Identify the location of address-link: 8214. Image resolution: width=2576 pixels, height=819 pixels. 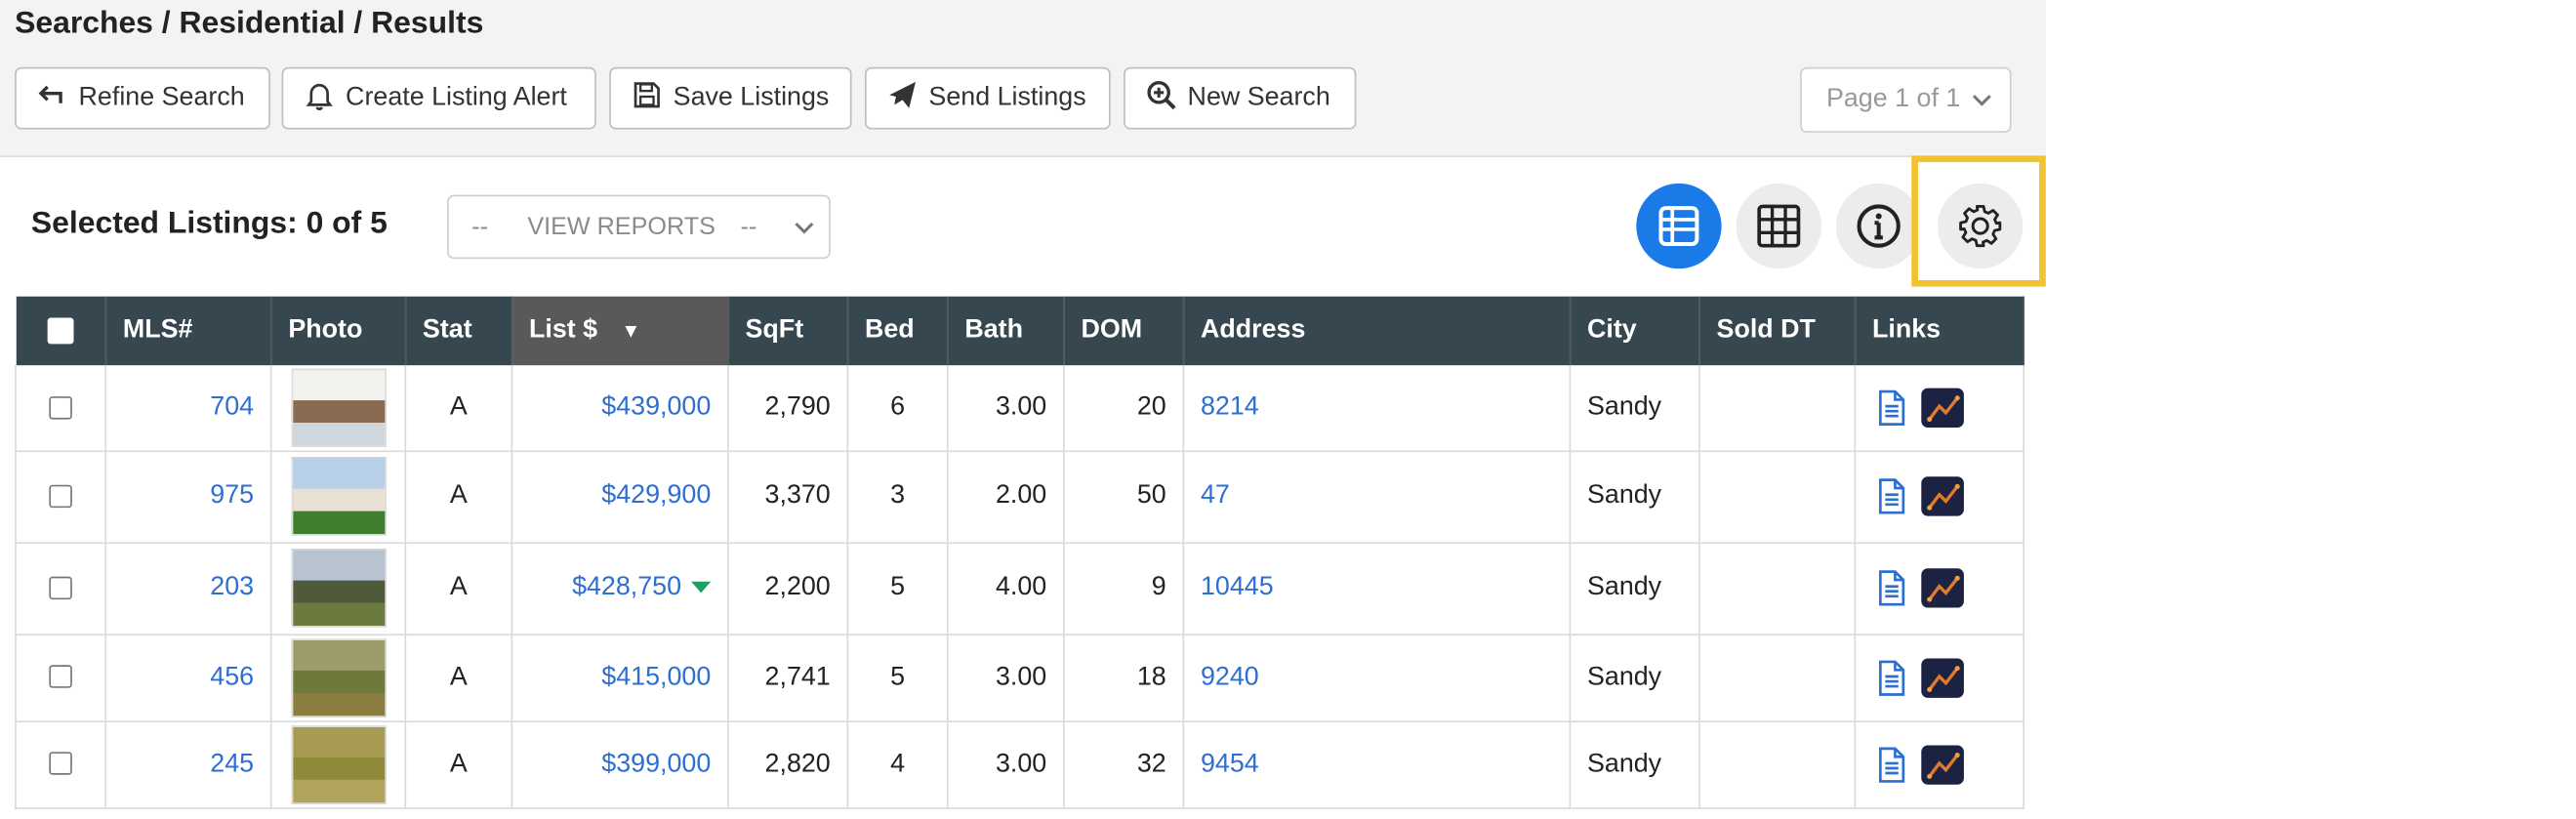
(1230, 406).